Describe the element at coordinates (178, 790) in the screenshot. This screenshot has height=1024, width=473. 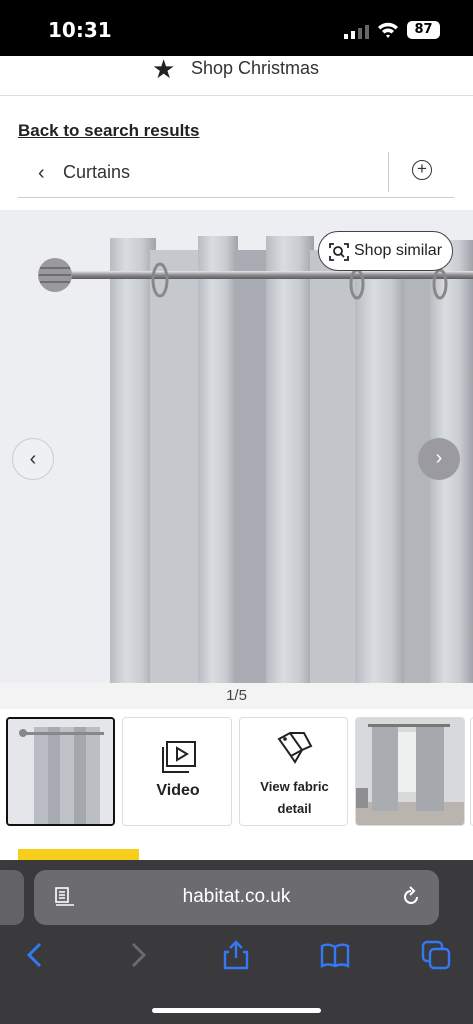
I see `video-label: Video` at that location.